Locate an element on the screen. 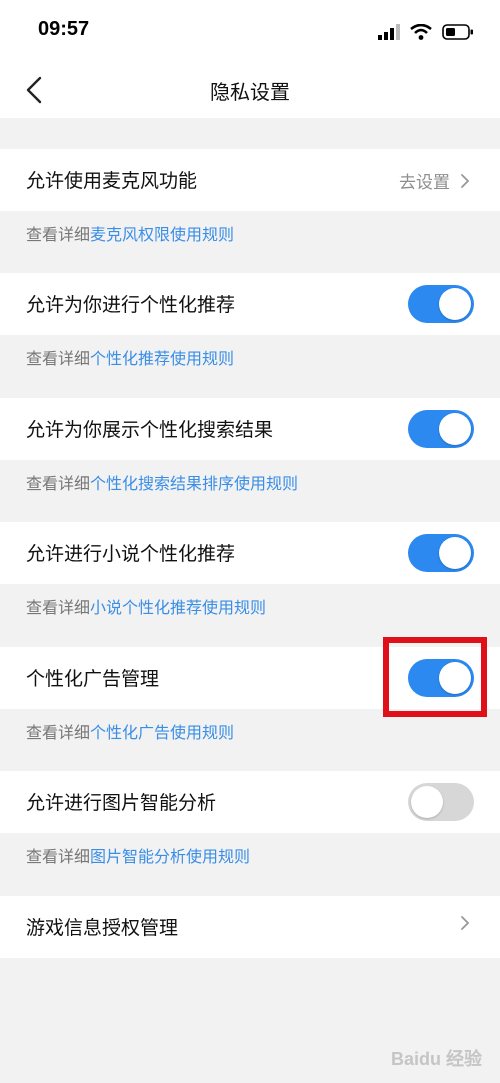  signal-icon is located at coordinates (389, 32).